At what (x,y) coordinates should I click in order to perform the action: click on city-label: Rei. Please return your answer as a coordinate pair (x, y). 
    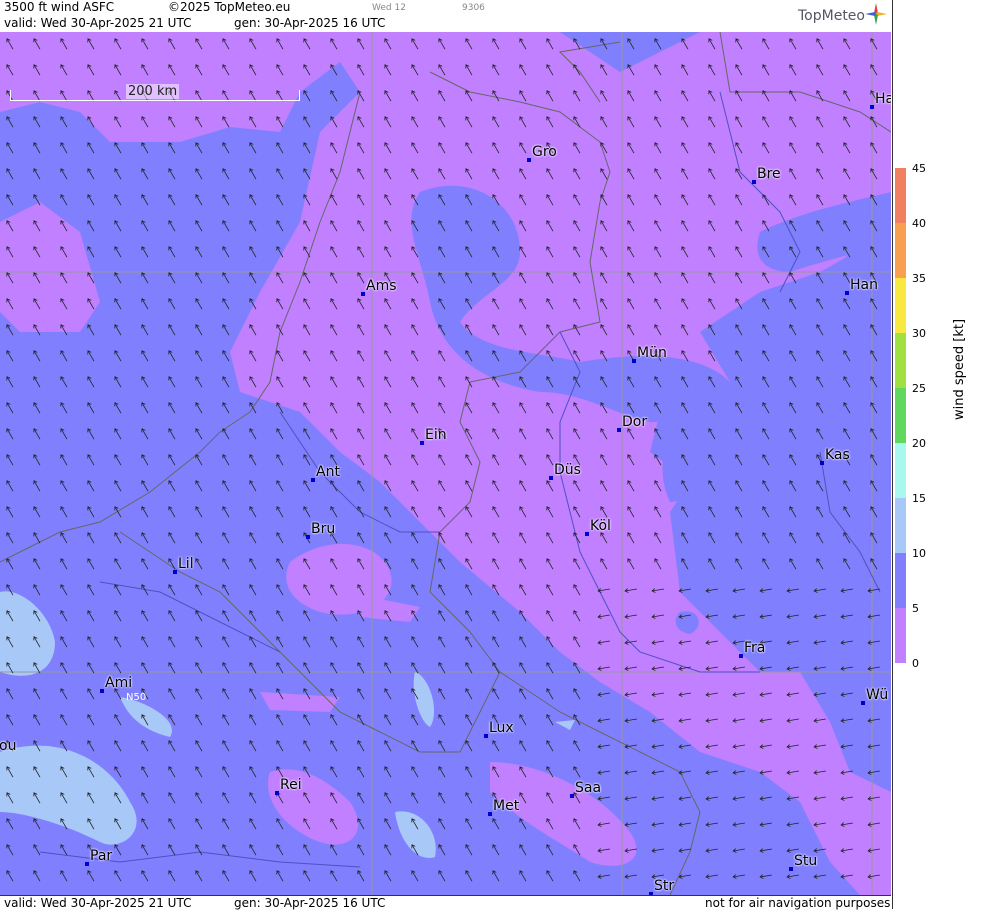
    Looking at the image, I should click on (291, 785).